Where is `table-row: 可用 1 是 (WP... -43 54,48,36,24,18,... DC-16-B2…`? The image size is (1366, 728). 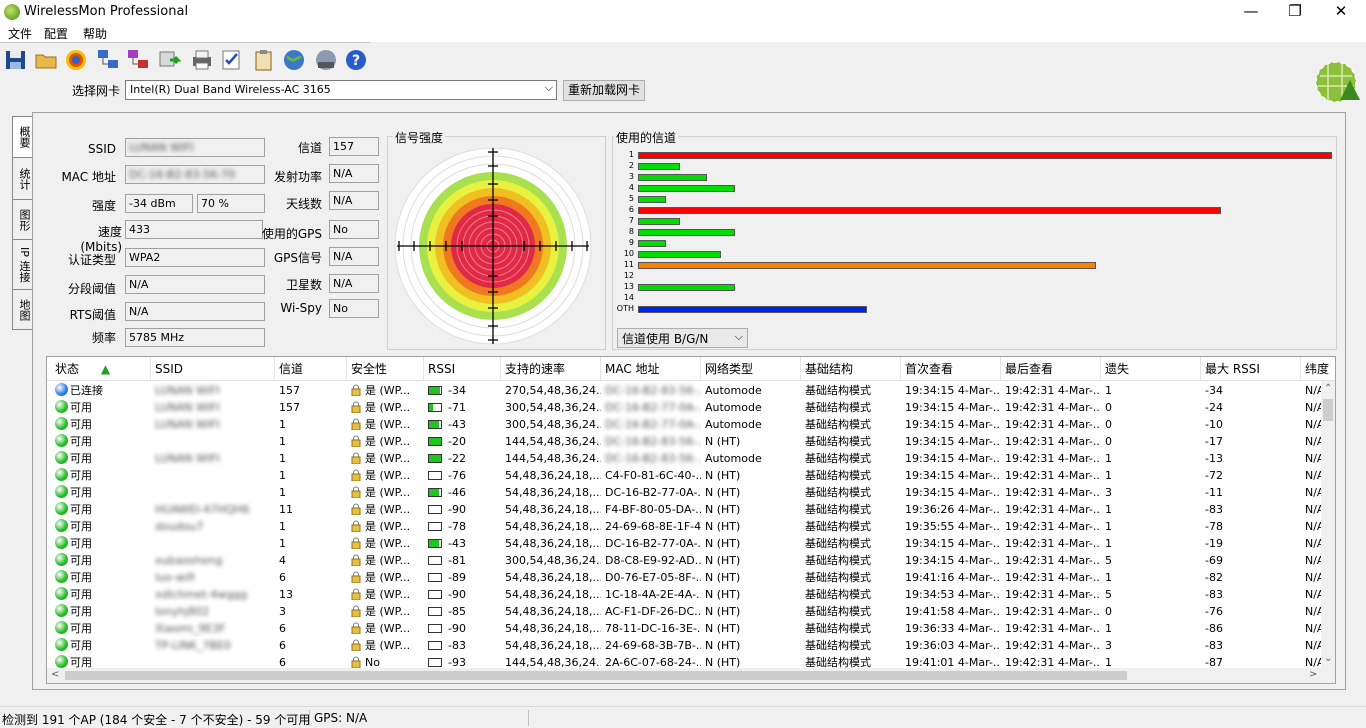 table-row: 可用 1 是 (WP... -43 54,48,36,24,18,... DC-16-B2… is located at coordinates (685, 543).